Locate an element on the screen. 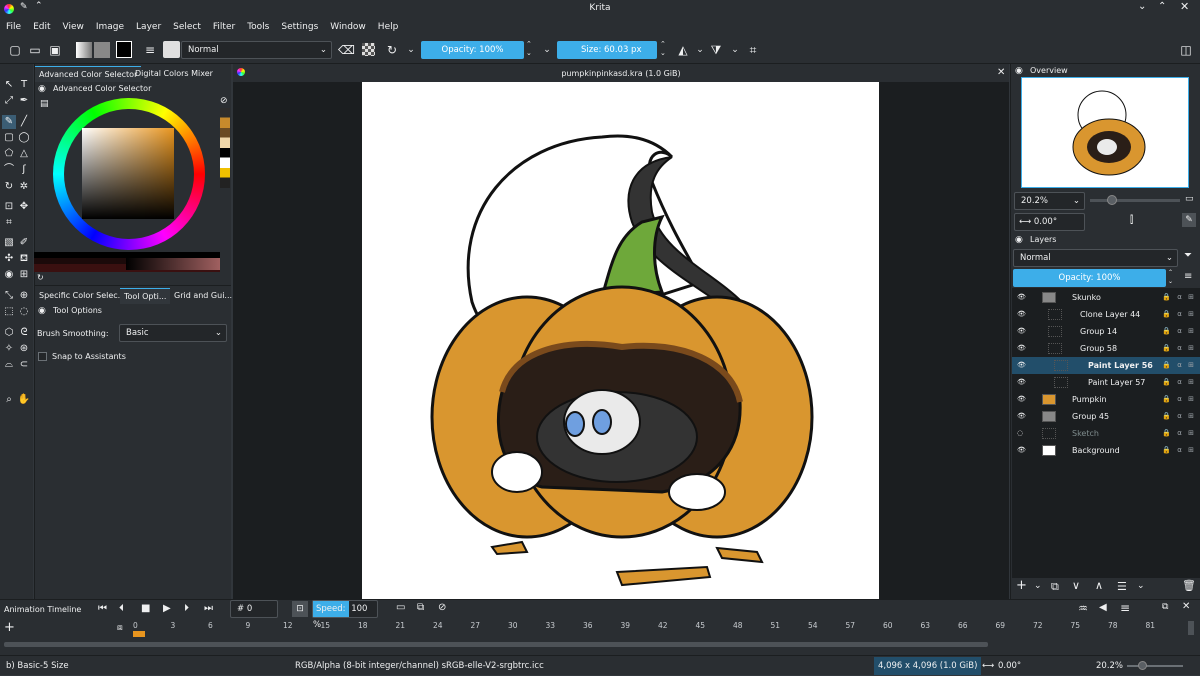  move-layer-up-icon: ∧ is located at coordinates (1099, 585).